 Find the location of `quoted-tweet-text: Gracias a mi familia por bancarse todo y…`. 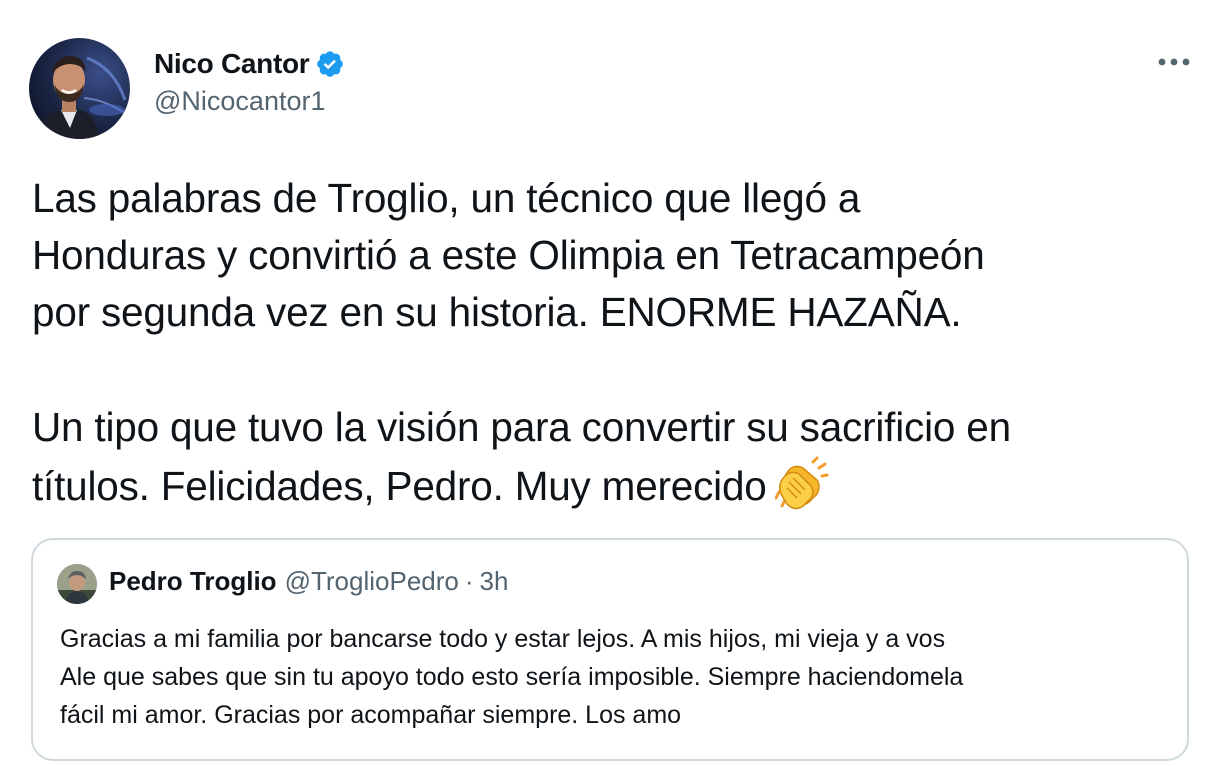

quoted-tweet-text: Gracias a mi familia por bancarse todo y… is located at coordinates (615, 677).